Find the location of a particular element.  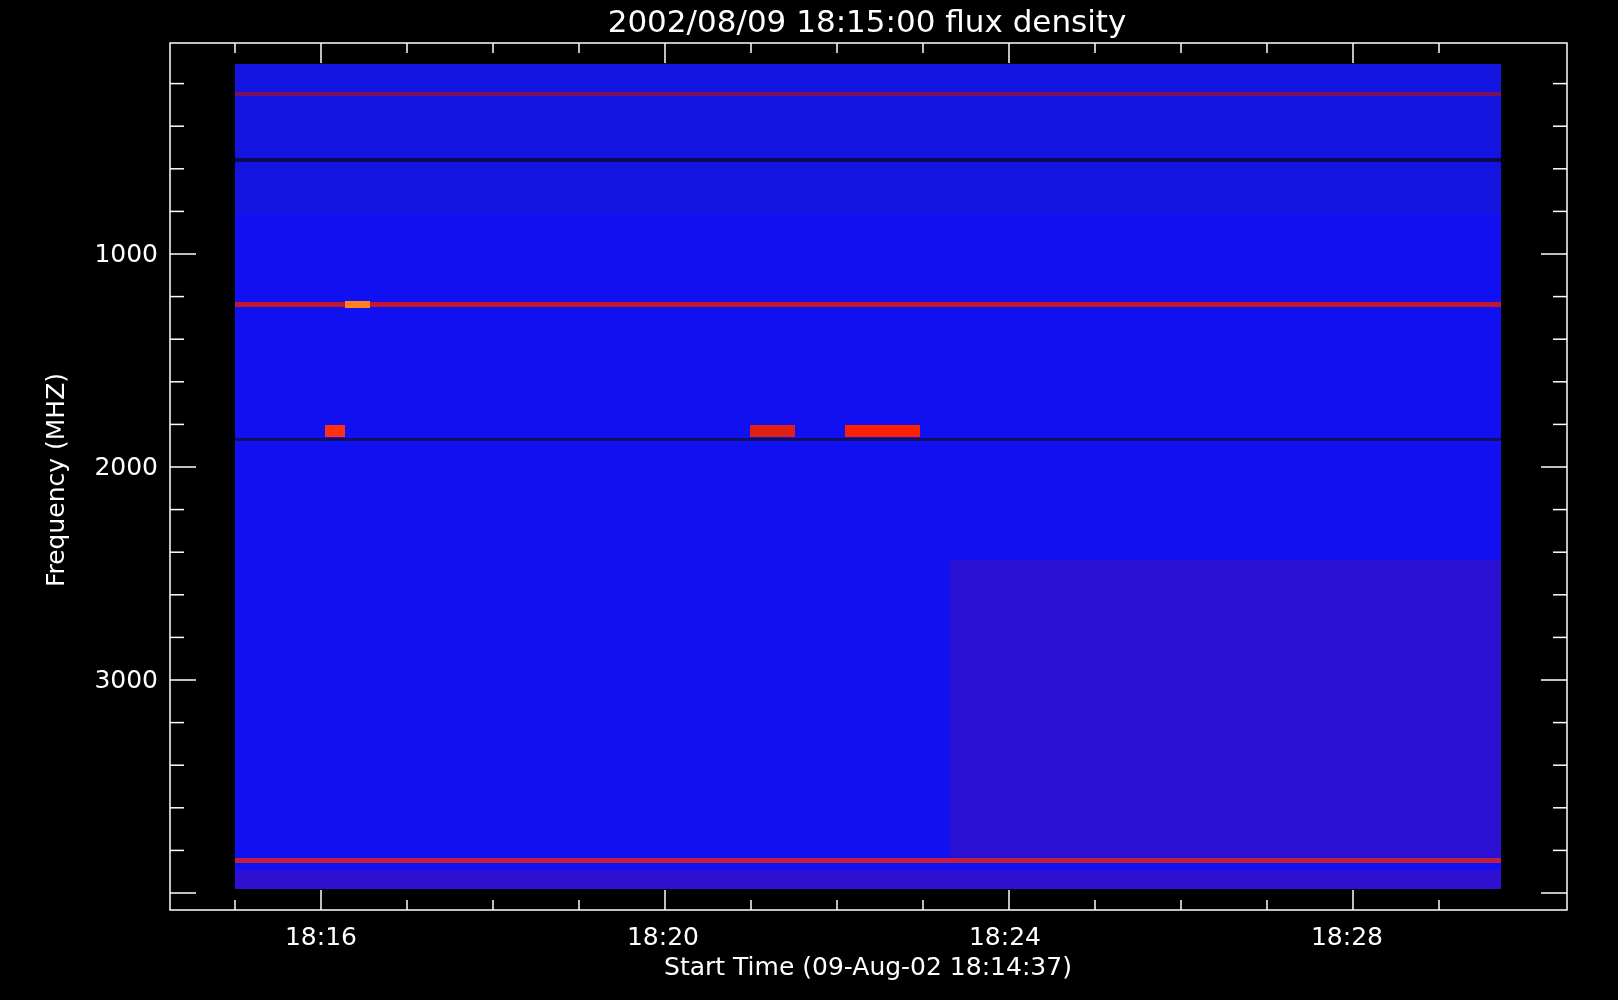

plot-title: 2002/08/09 18:15:00 flux density is located at coordinates (867, 21).